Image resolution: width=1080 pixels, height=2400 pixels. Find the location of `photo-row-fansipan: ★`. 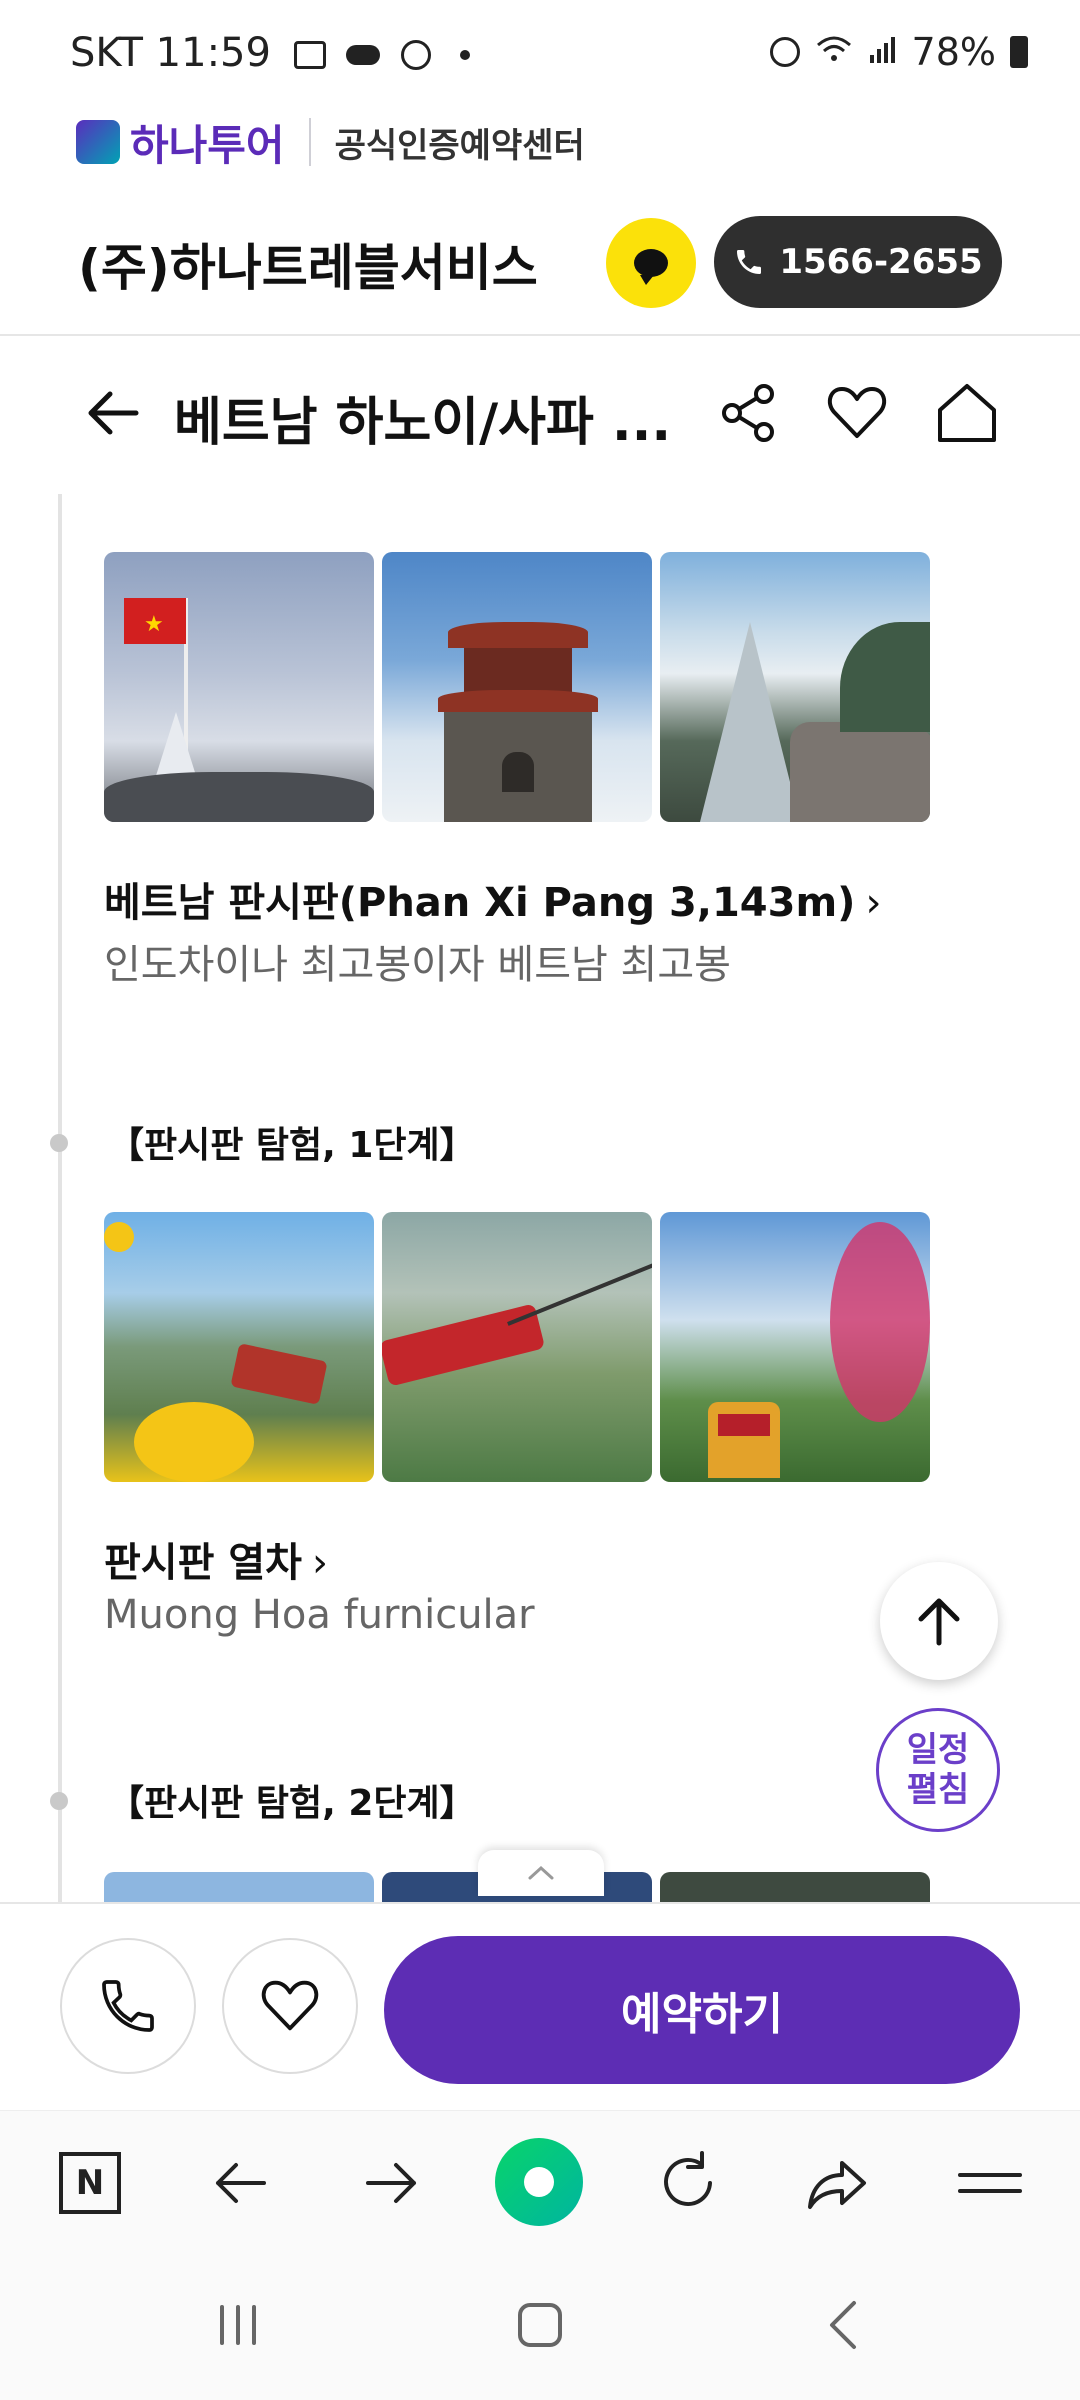

photo-row-fansipan: ★ is located at coordinates (517, 687).